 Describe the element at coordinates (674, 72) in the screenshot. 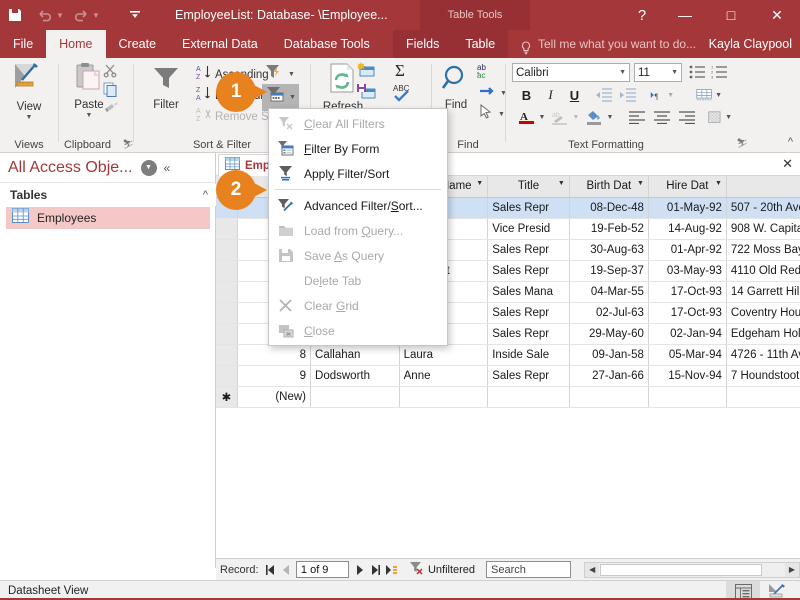

I see `font-size-dropdown-icon: ▼` at that location.